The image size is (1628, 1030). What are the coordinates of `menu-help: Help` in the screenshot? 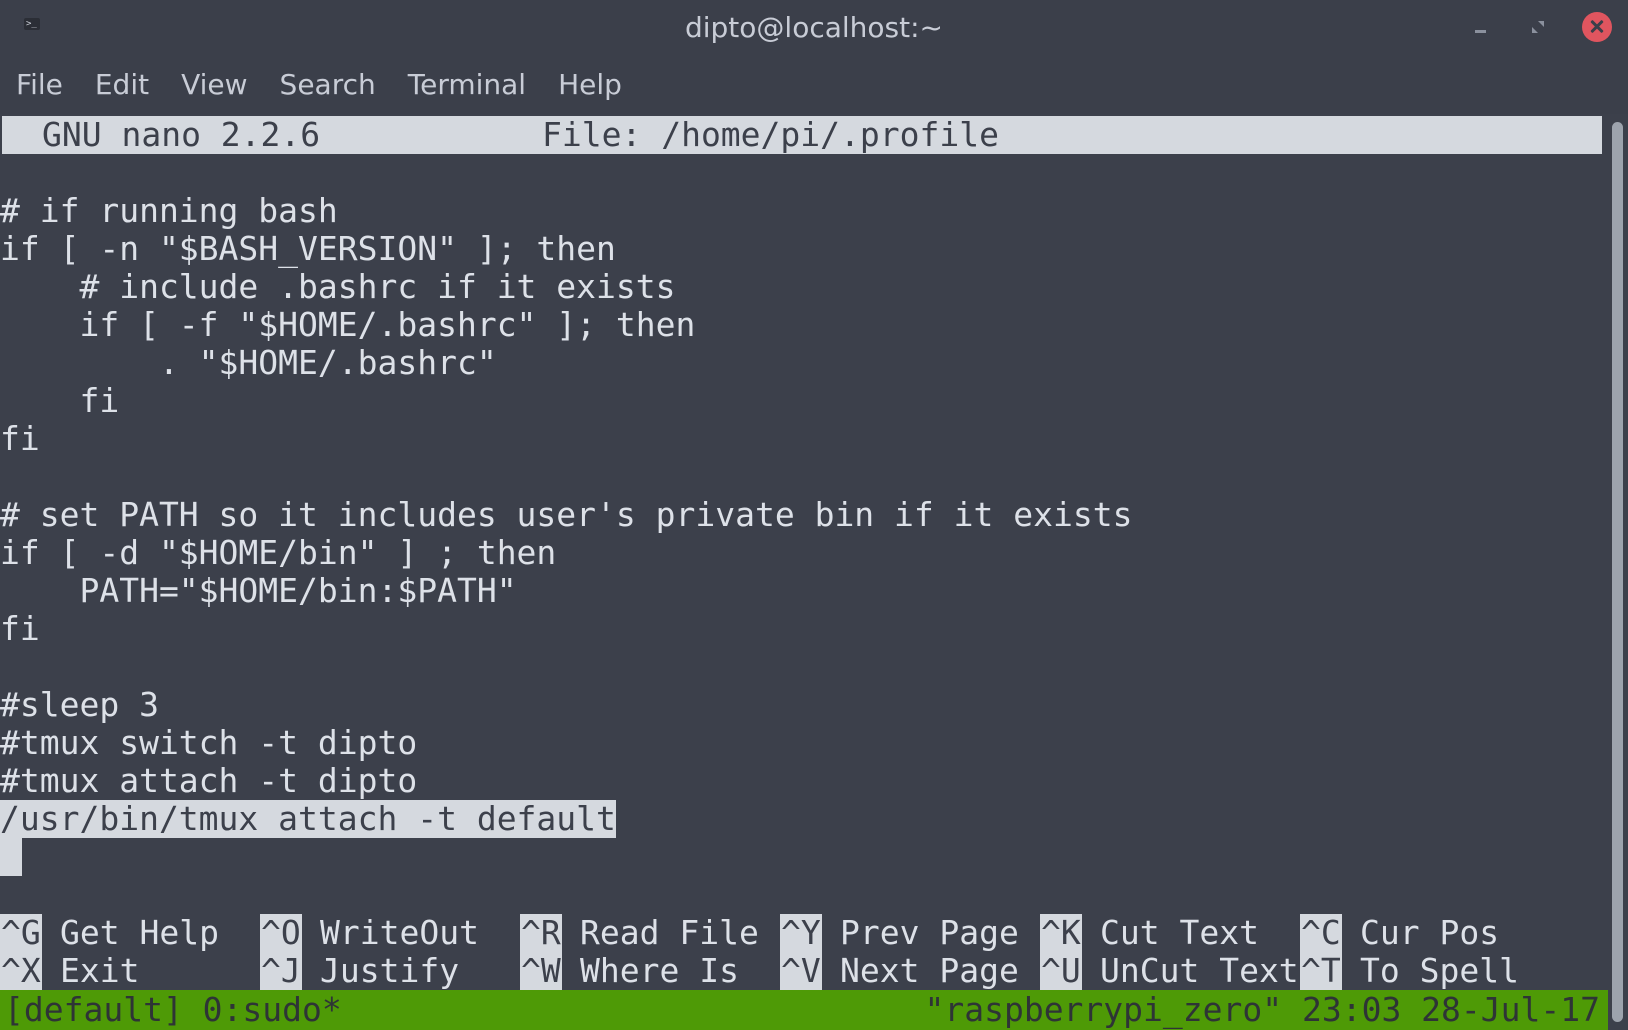 It's located at (590, 85).